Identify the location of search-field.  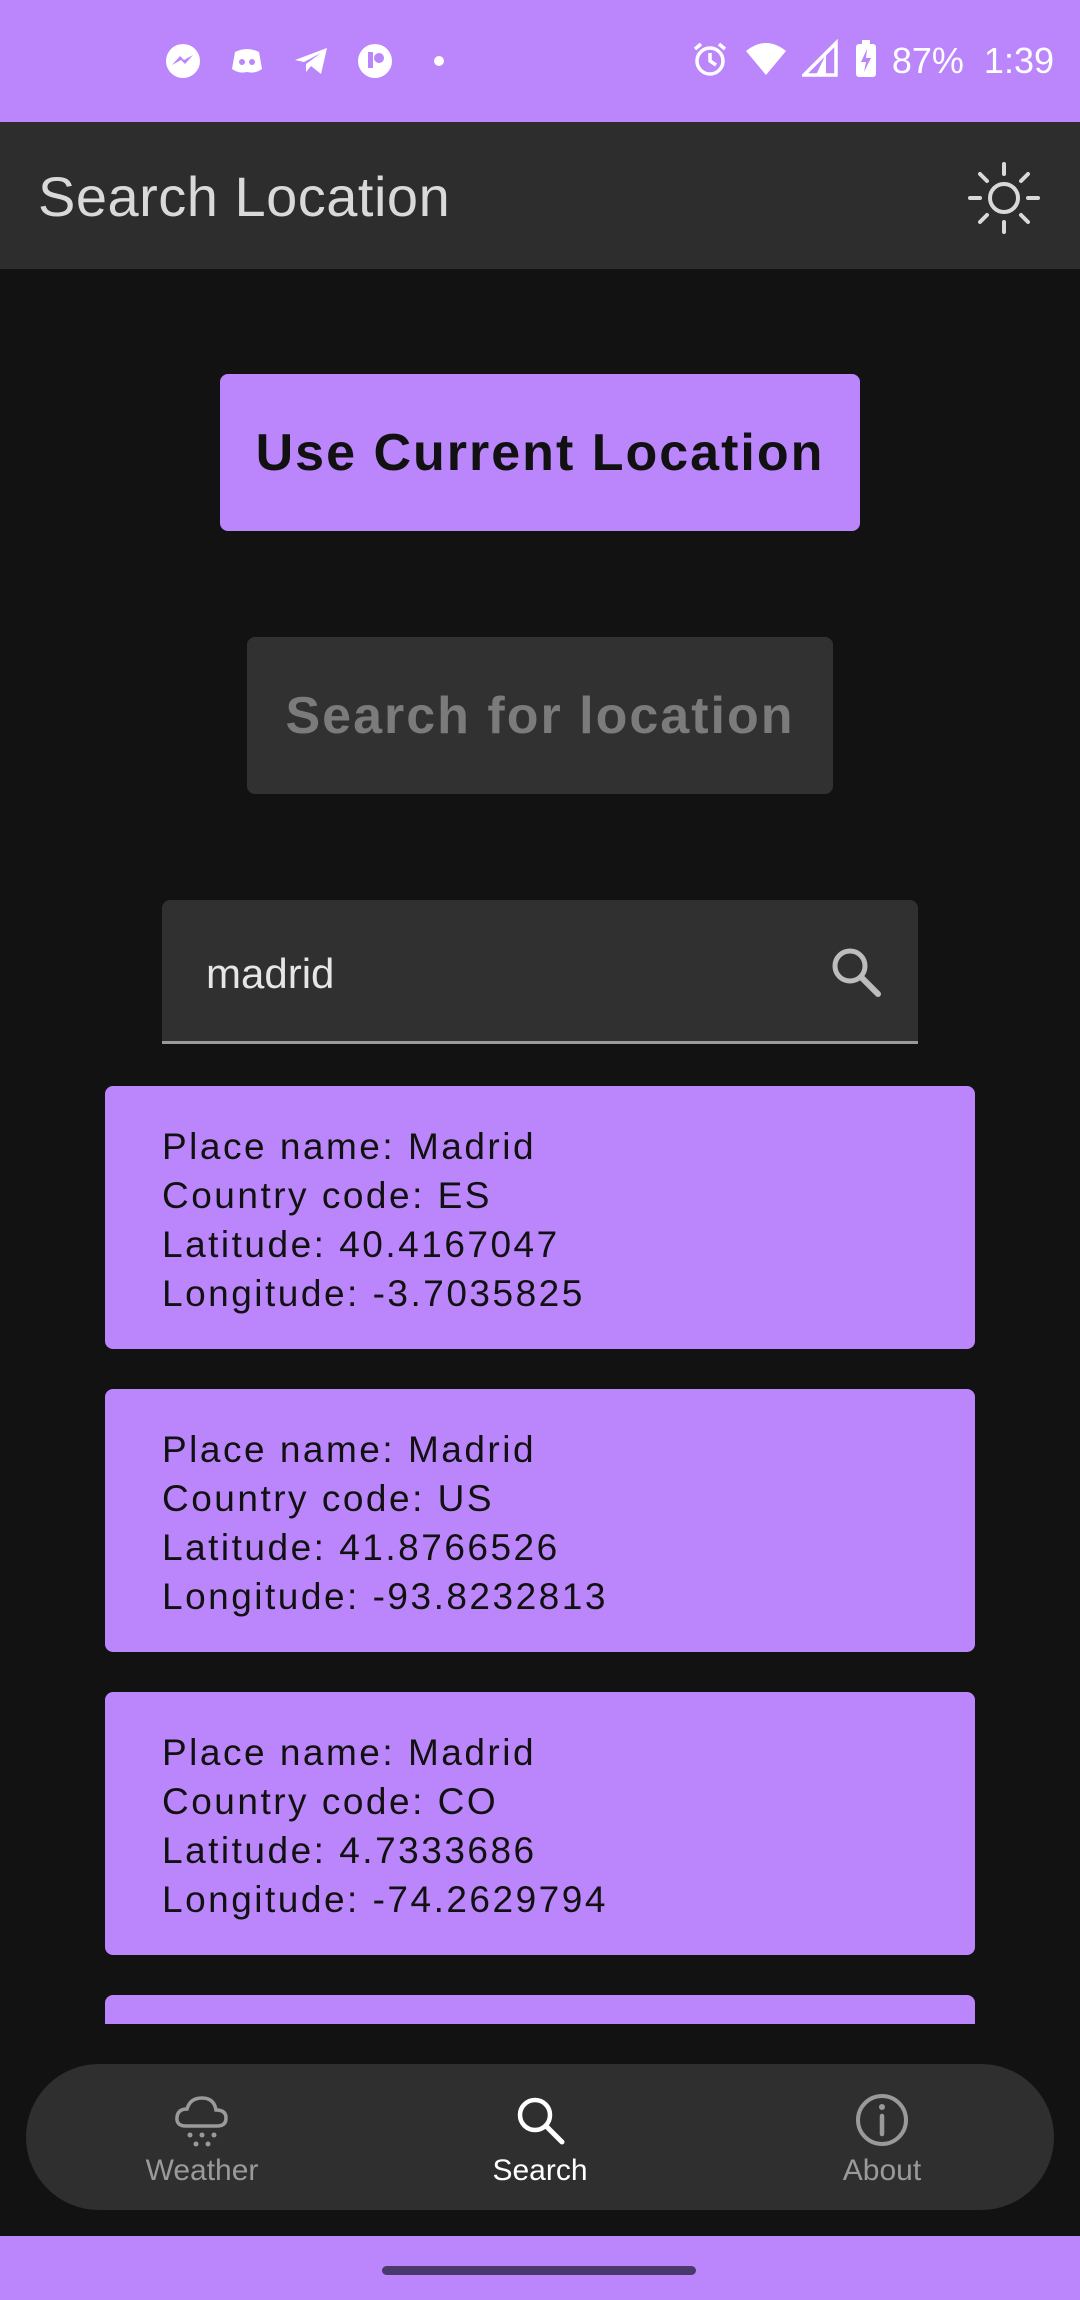
(540, 972).